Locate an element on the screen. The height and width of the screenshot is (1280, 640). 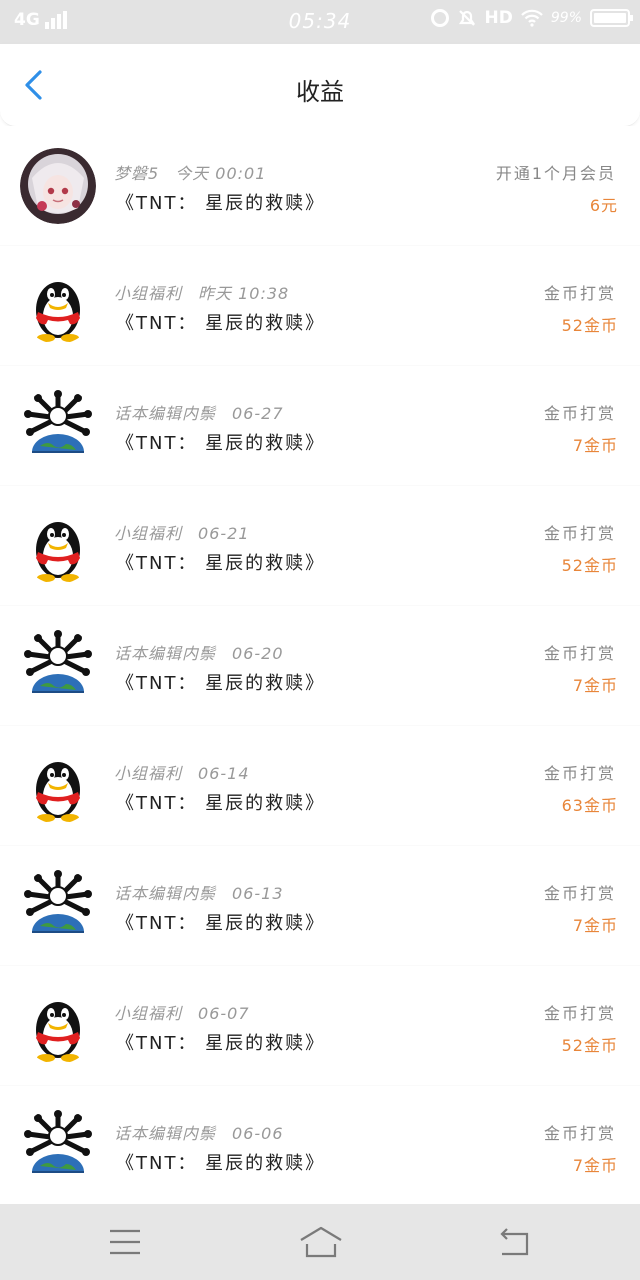
row-meta: 小组福利 06-07 is located at coordinates (182, 1012).